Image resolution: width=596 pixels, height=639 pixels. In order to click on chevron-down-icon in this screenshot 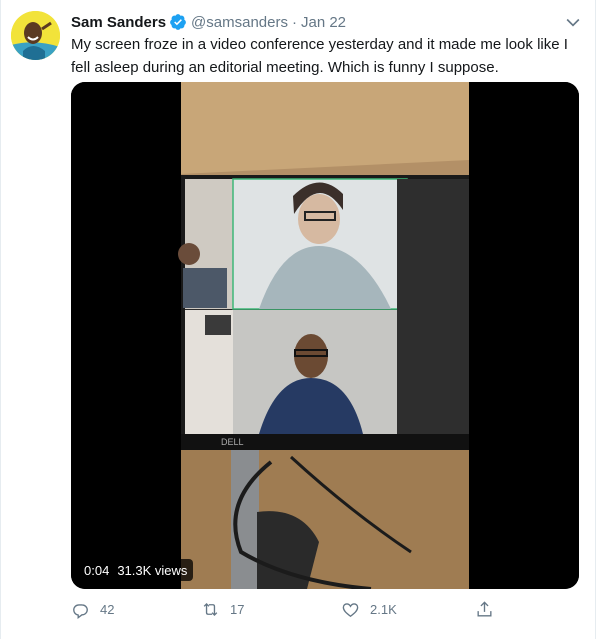, I will do `click(573, 22)`.